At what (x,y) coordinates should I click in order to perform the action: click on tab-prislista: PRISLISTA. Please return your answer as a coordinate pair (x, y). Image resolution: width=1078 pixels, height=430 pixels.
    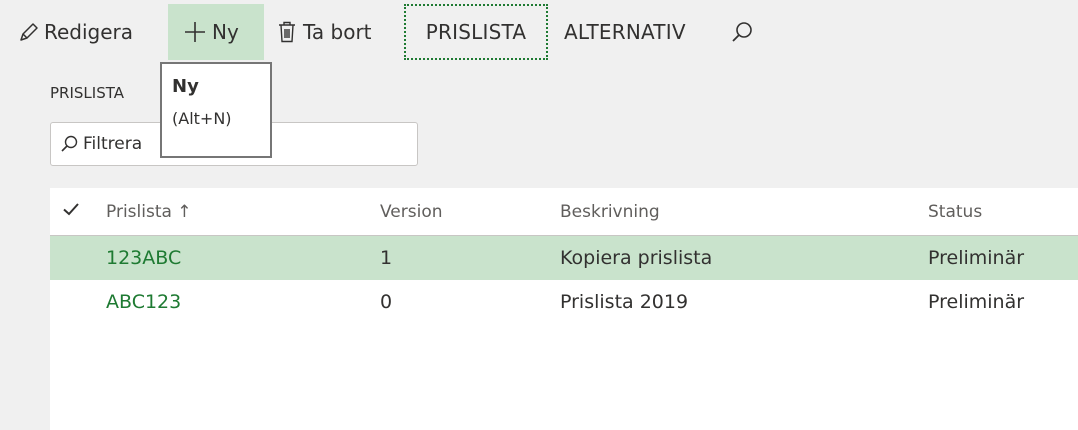
    Looking at the image, I should click on (476, 32).